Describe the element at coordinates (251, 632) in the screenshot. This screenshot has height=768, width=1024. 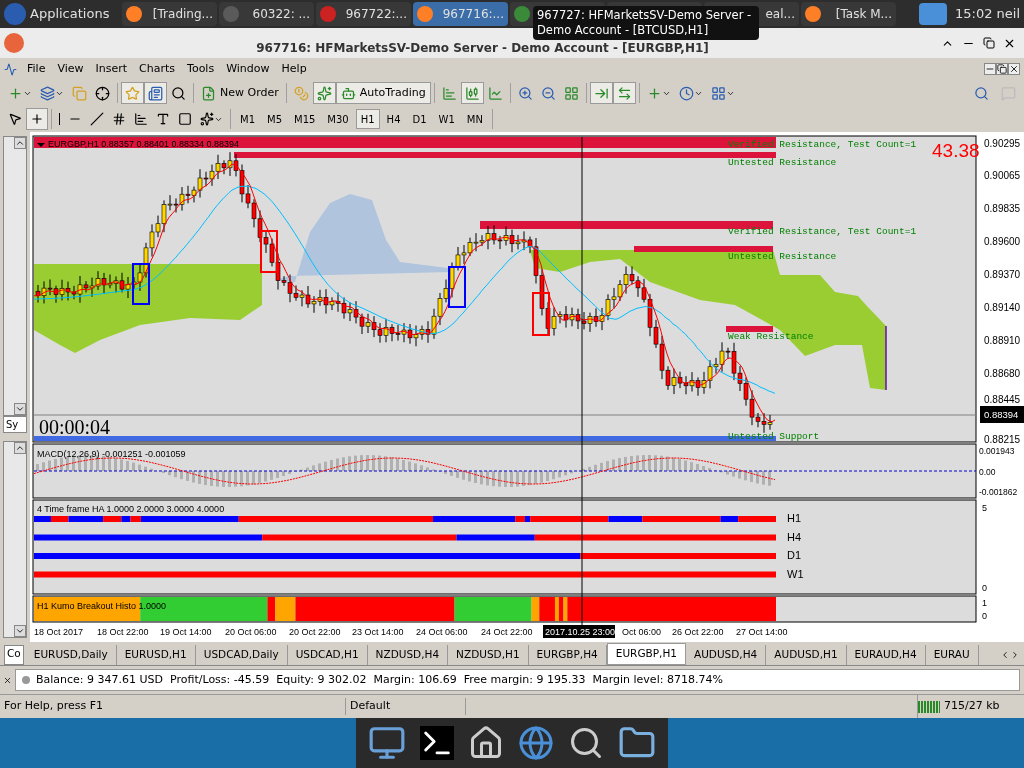
I see `time-tick: 20 Oct 06:00` at that location.